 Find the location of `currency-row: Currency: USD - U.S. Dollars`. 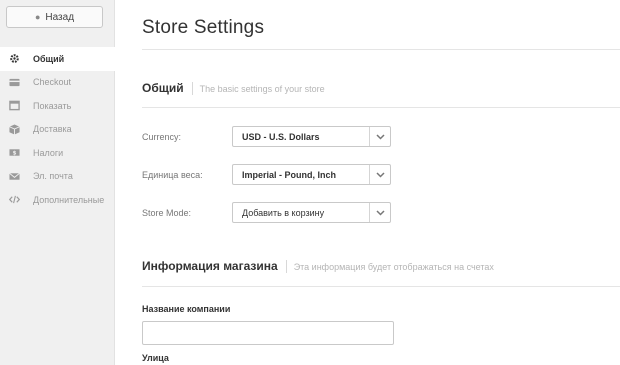

currency-row: Currency: USD - U.S. Dollars is located at coordinates (266, 136).